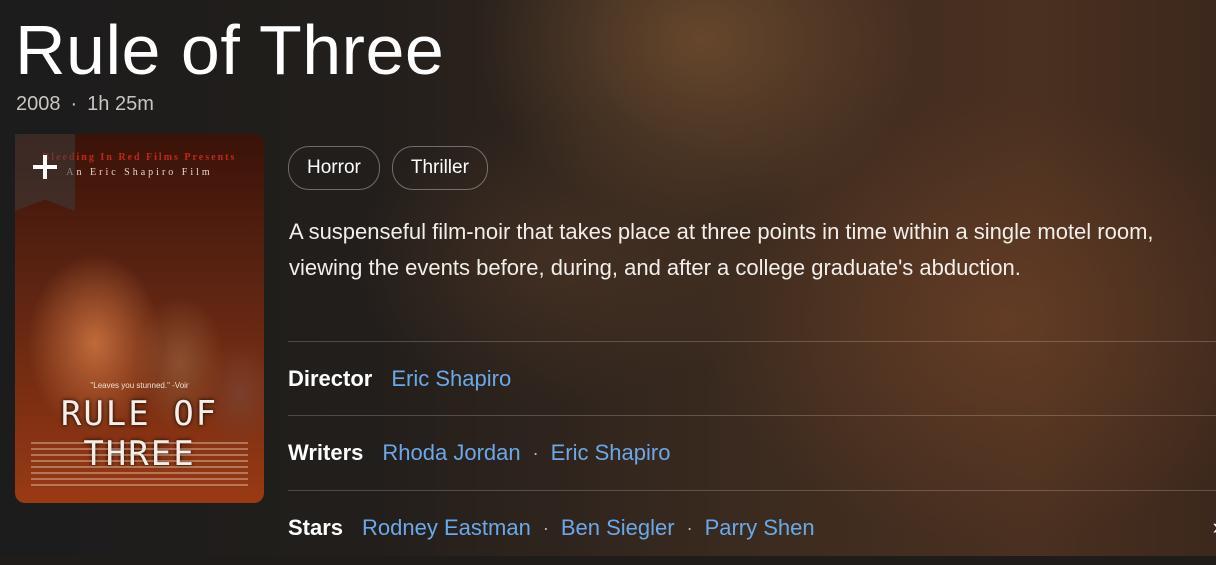  Describe the element at coordinates (230, 50) in the screenshot. I see `page-title: Rule of Three` at that location.